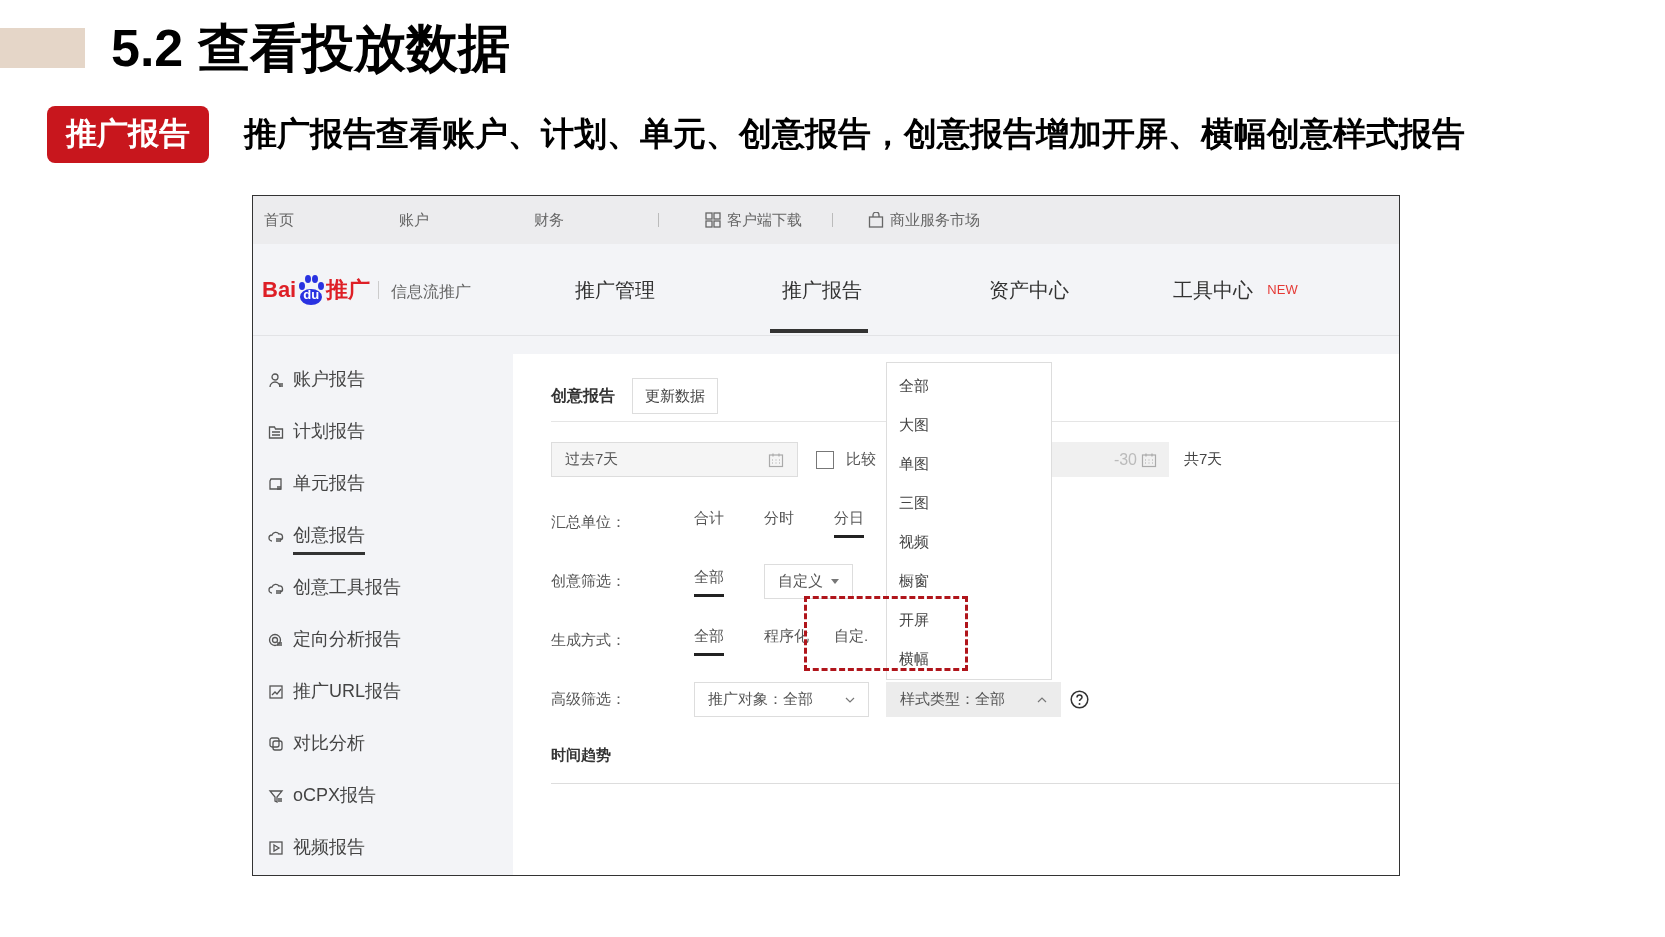  Describe the element at coordinates (876, 220) in the screenshot. I see `bag-icon` at that location.